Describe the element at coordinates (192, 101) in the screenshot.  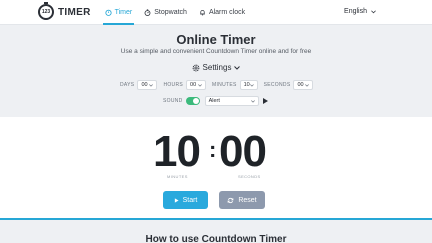
I see `sound-toggle` at that location.